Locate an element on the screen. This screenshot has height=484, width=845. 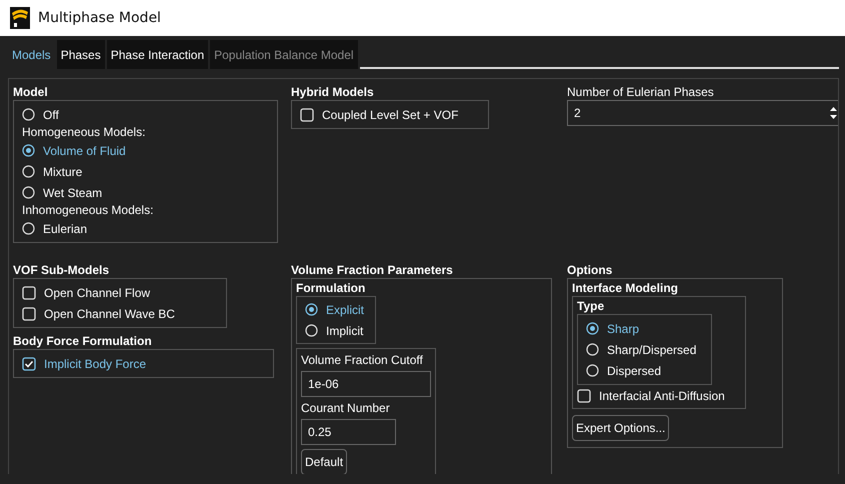
section-heading: Body Force Formulation is located at coordinates (83, 341).